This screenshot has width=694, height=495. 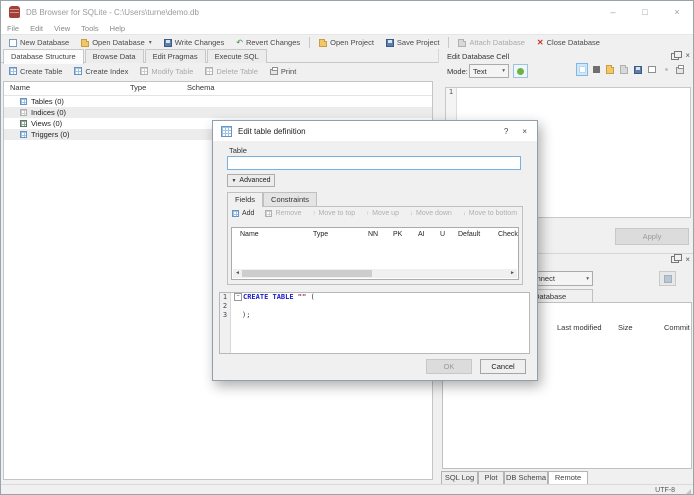 What do you see at coordinates (489, 71) in the screenshot?
I see `mode-select: Text ▾` at bounding box center [489, 71].